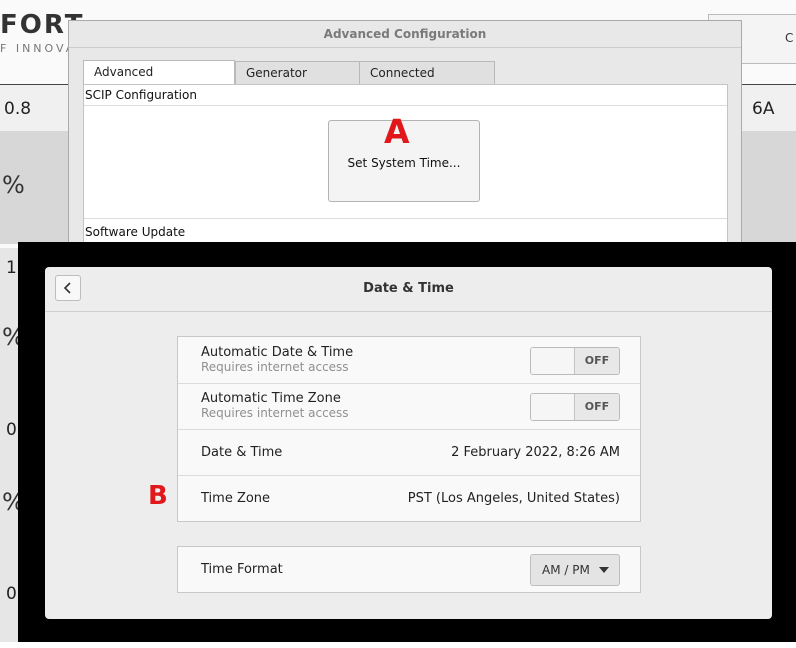  What do you see at coordinates (13, 185) in the screenshot?
I see `percent-label: %` at bounding box center [13, 185].